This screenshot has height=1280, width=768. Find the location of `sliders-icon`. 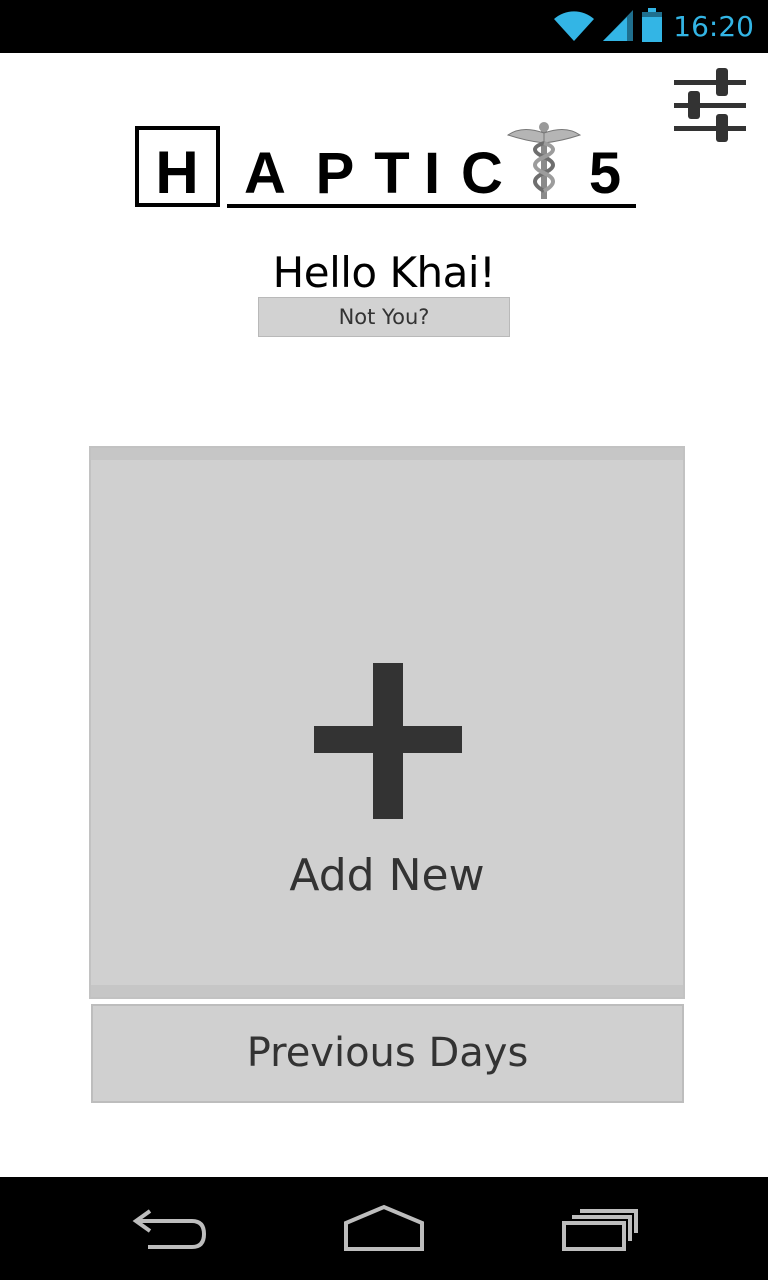

sliders-icon is located at coordinates (710, 105).